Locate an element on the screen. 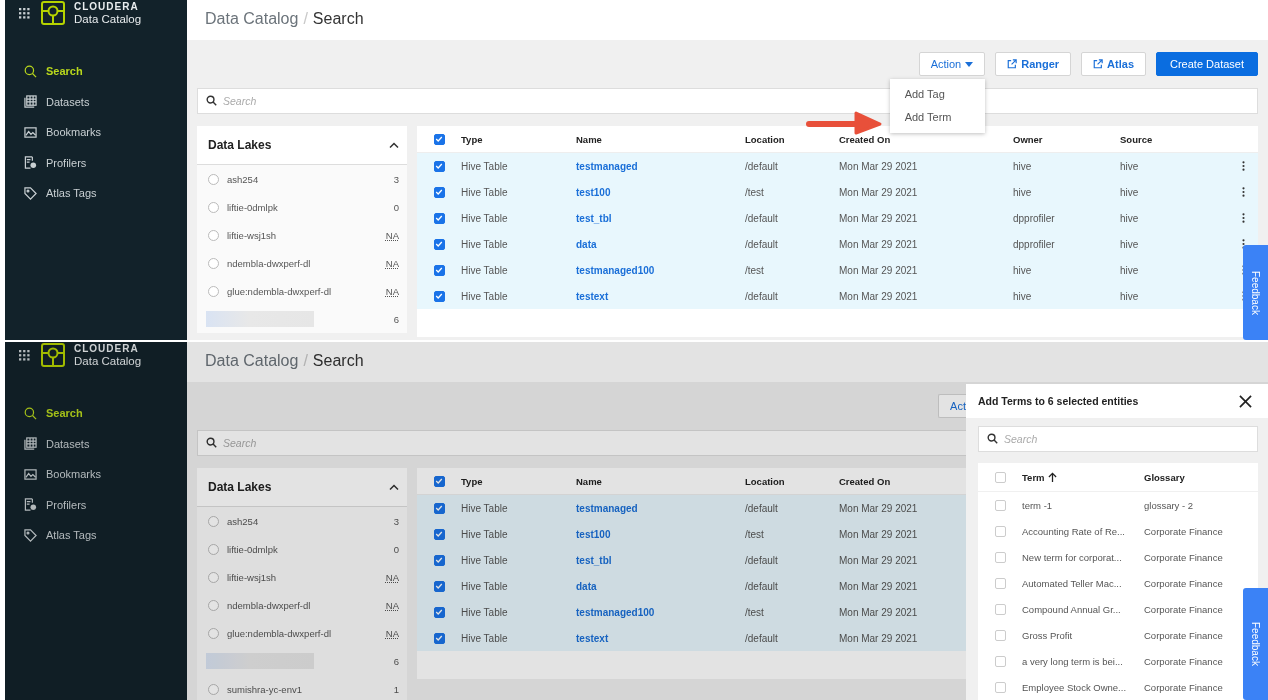 This screenshot has width=1268, height=700. column-header: Created On is located at coordinates (926, 139).